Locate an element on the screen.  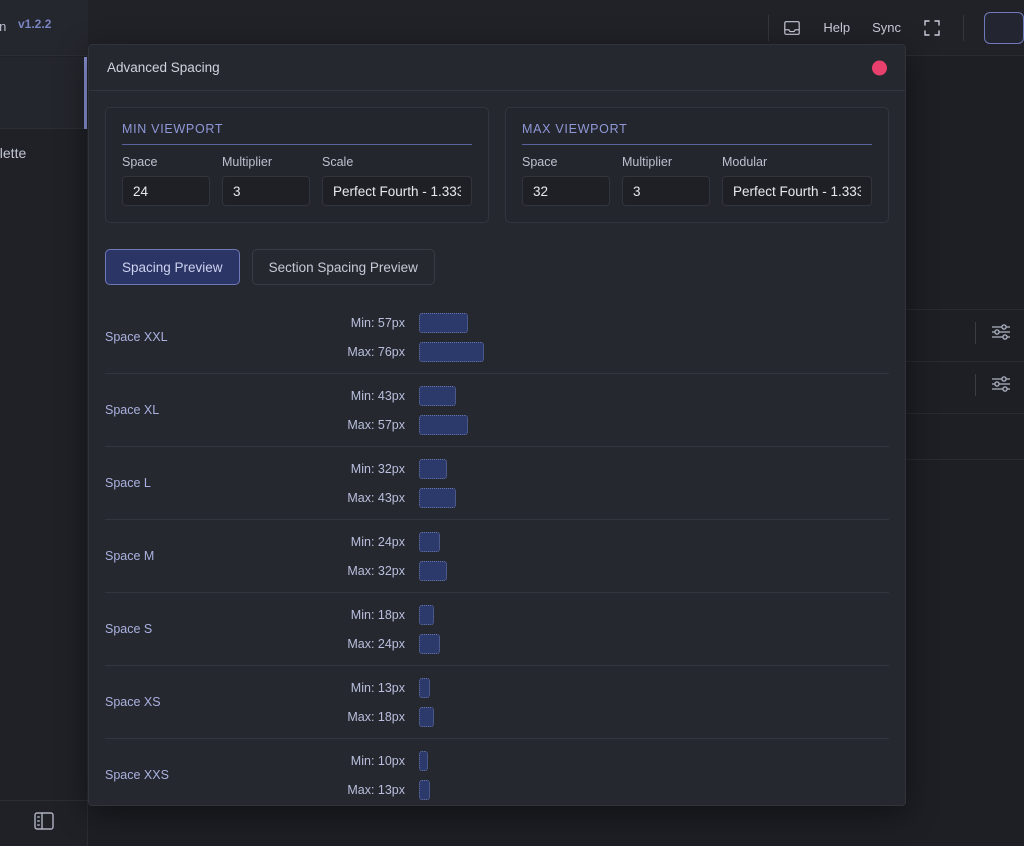
max-multiplier-field-group: Multiplier is located at coordinates (666, 180).